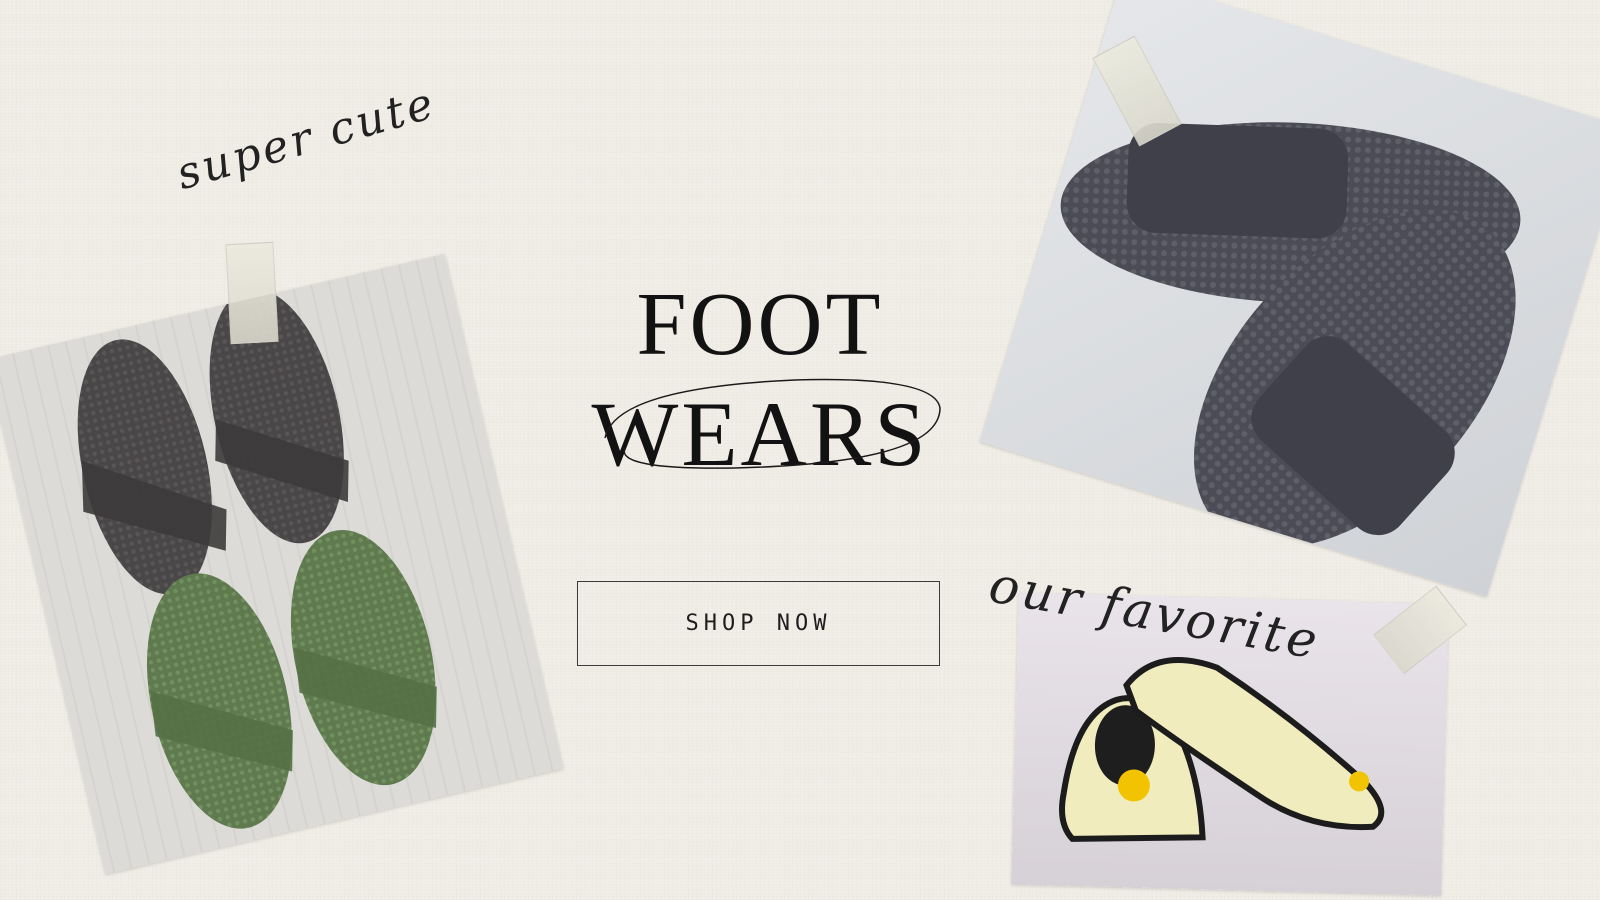  Describe the element at coordinates (252, 293) in the screenshot. I see `tape-strip-left` at that location.